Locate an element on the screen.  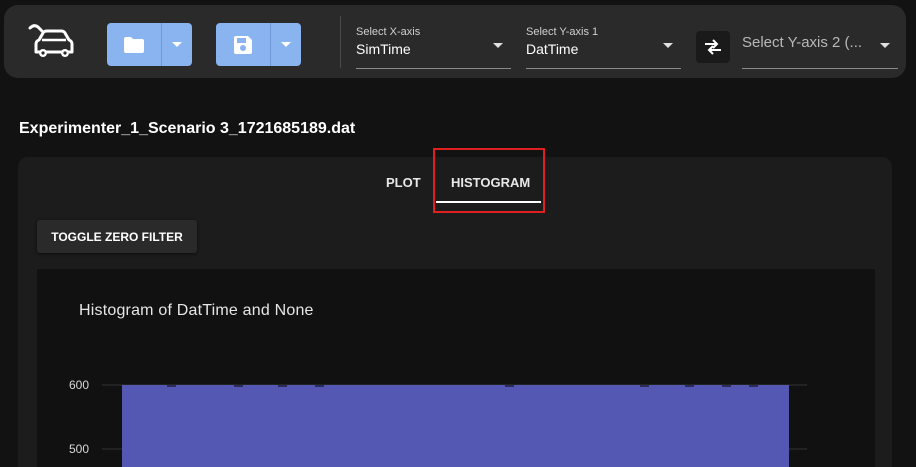
open-file-dropdown-button is located at coordinates (177, 44).